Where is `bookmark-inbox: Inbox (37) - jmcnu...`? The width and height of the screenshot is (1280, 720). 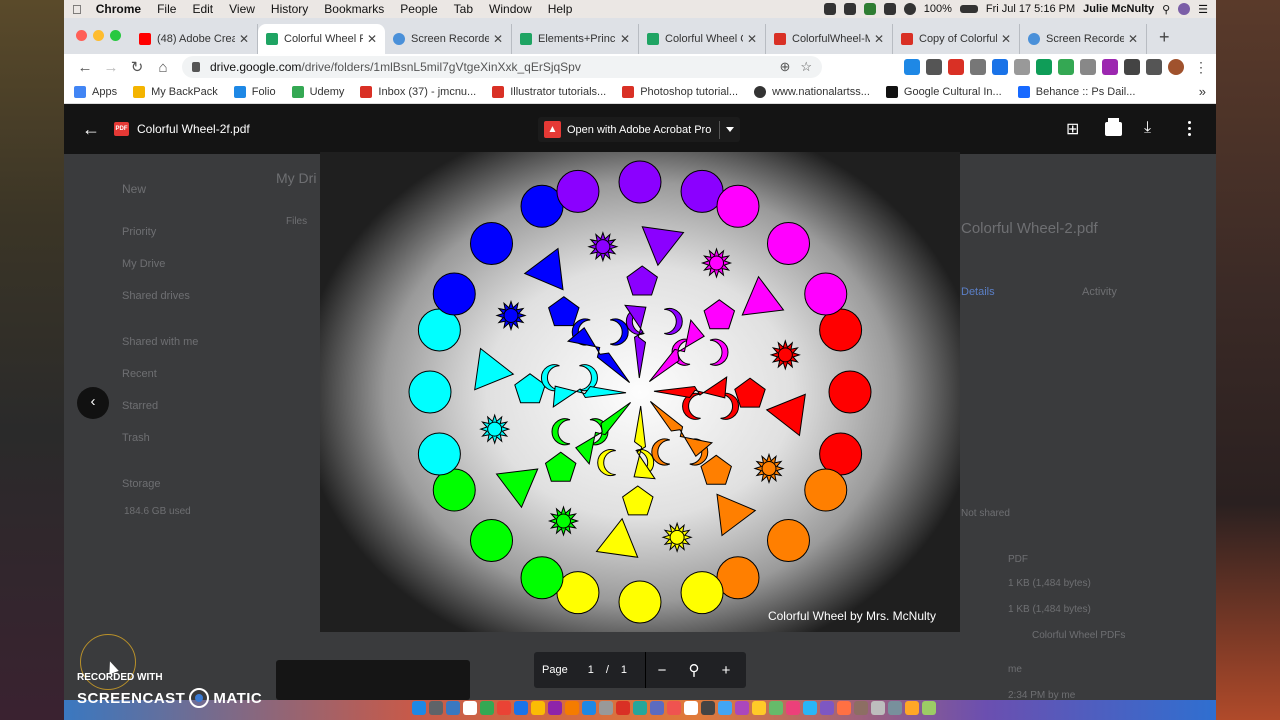
bookmark-inbox: Inbox (37) - jmcnu... is located at coordinates (418, 91).